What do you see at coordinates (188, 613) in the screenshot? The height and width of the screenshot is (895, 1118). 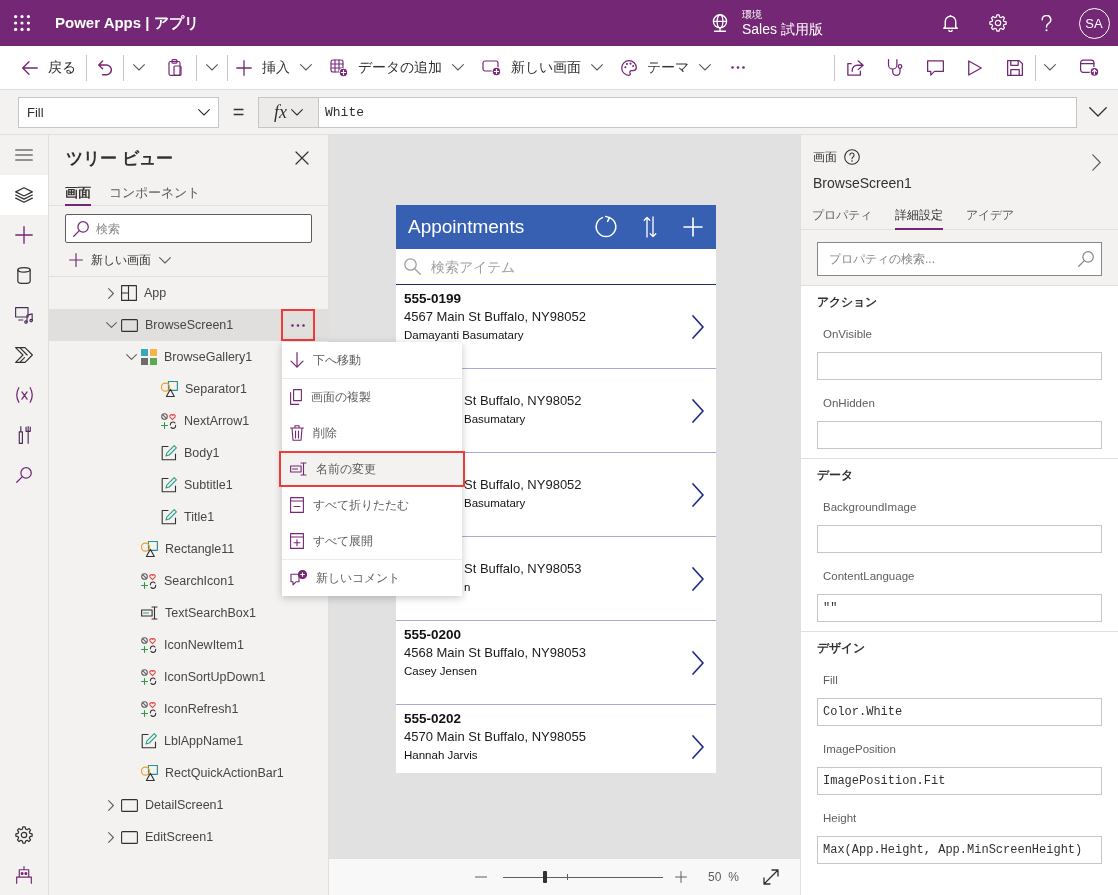 I see `tree-item: TextSearchBox1` at bounding box center [188, 613].